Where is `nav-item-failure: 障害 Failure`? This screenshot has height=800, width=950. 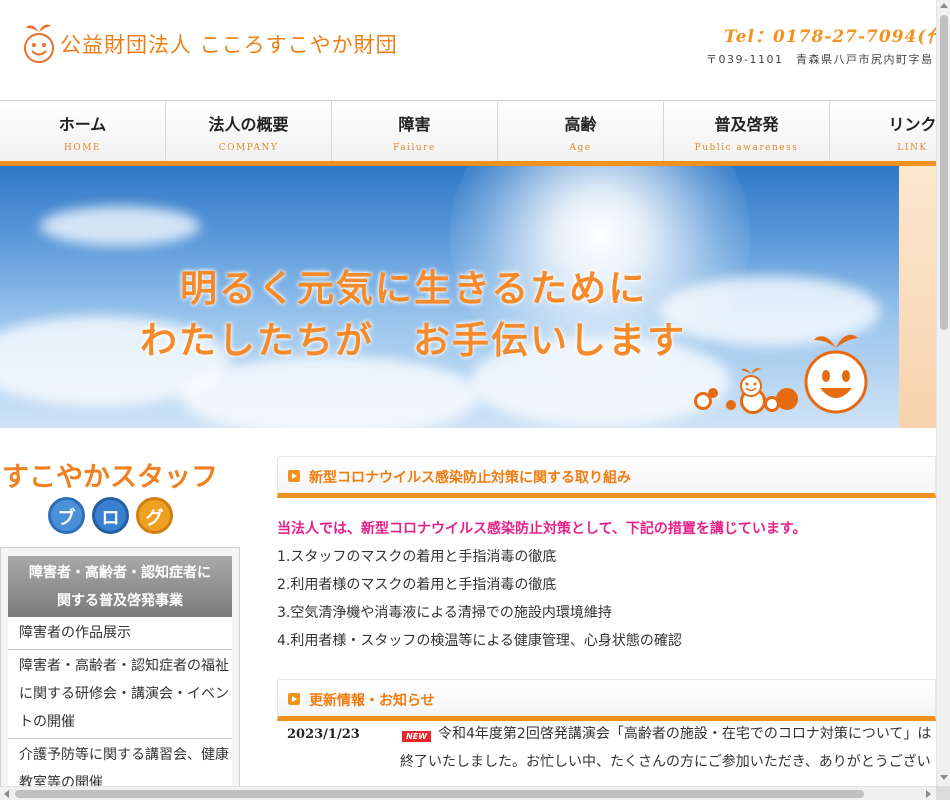 nav-item-failure: 障害 Failure is located at coordinates (415, 131).